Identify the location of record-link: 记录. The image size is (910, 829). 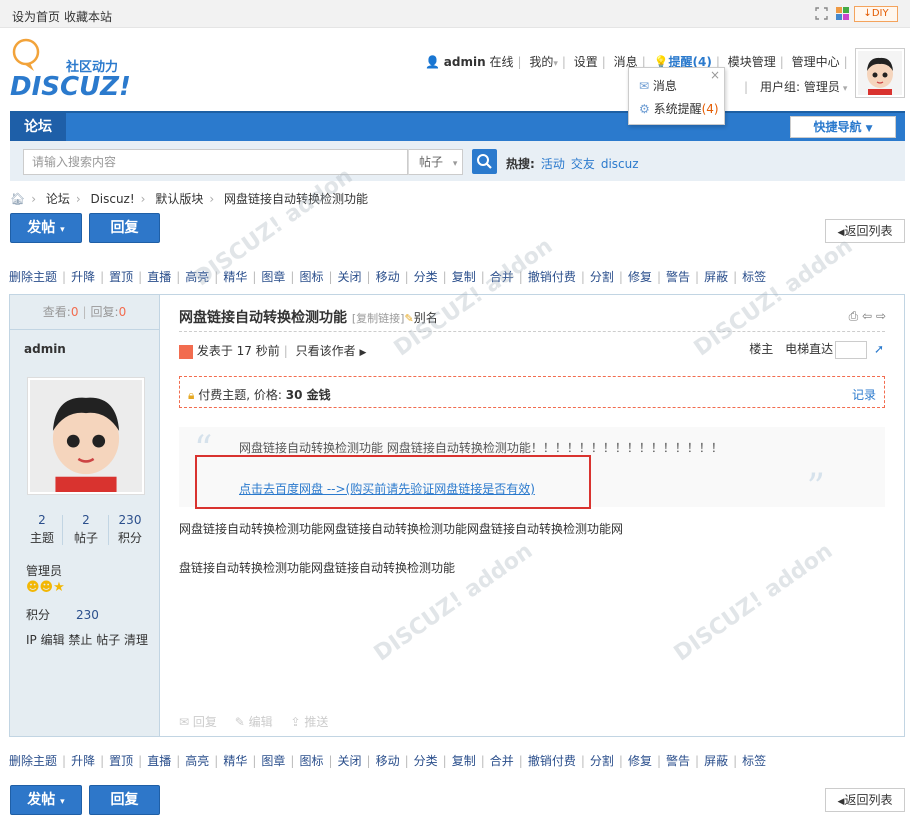
(864, 394).